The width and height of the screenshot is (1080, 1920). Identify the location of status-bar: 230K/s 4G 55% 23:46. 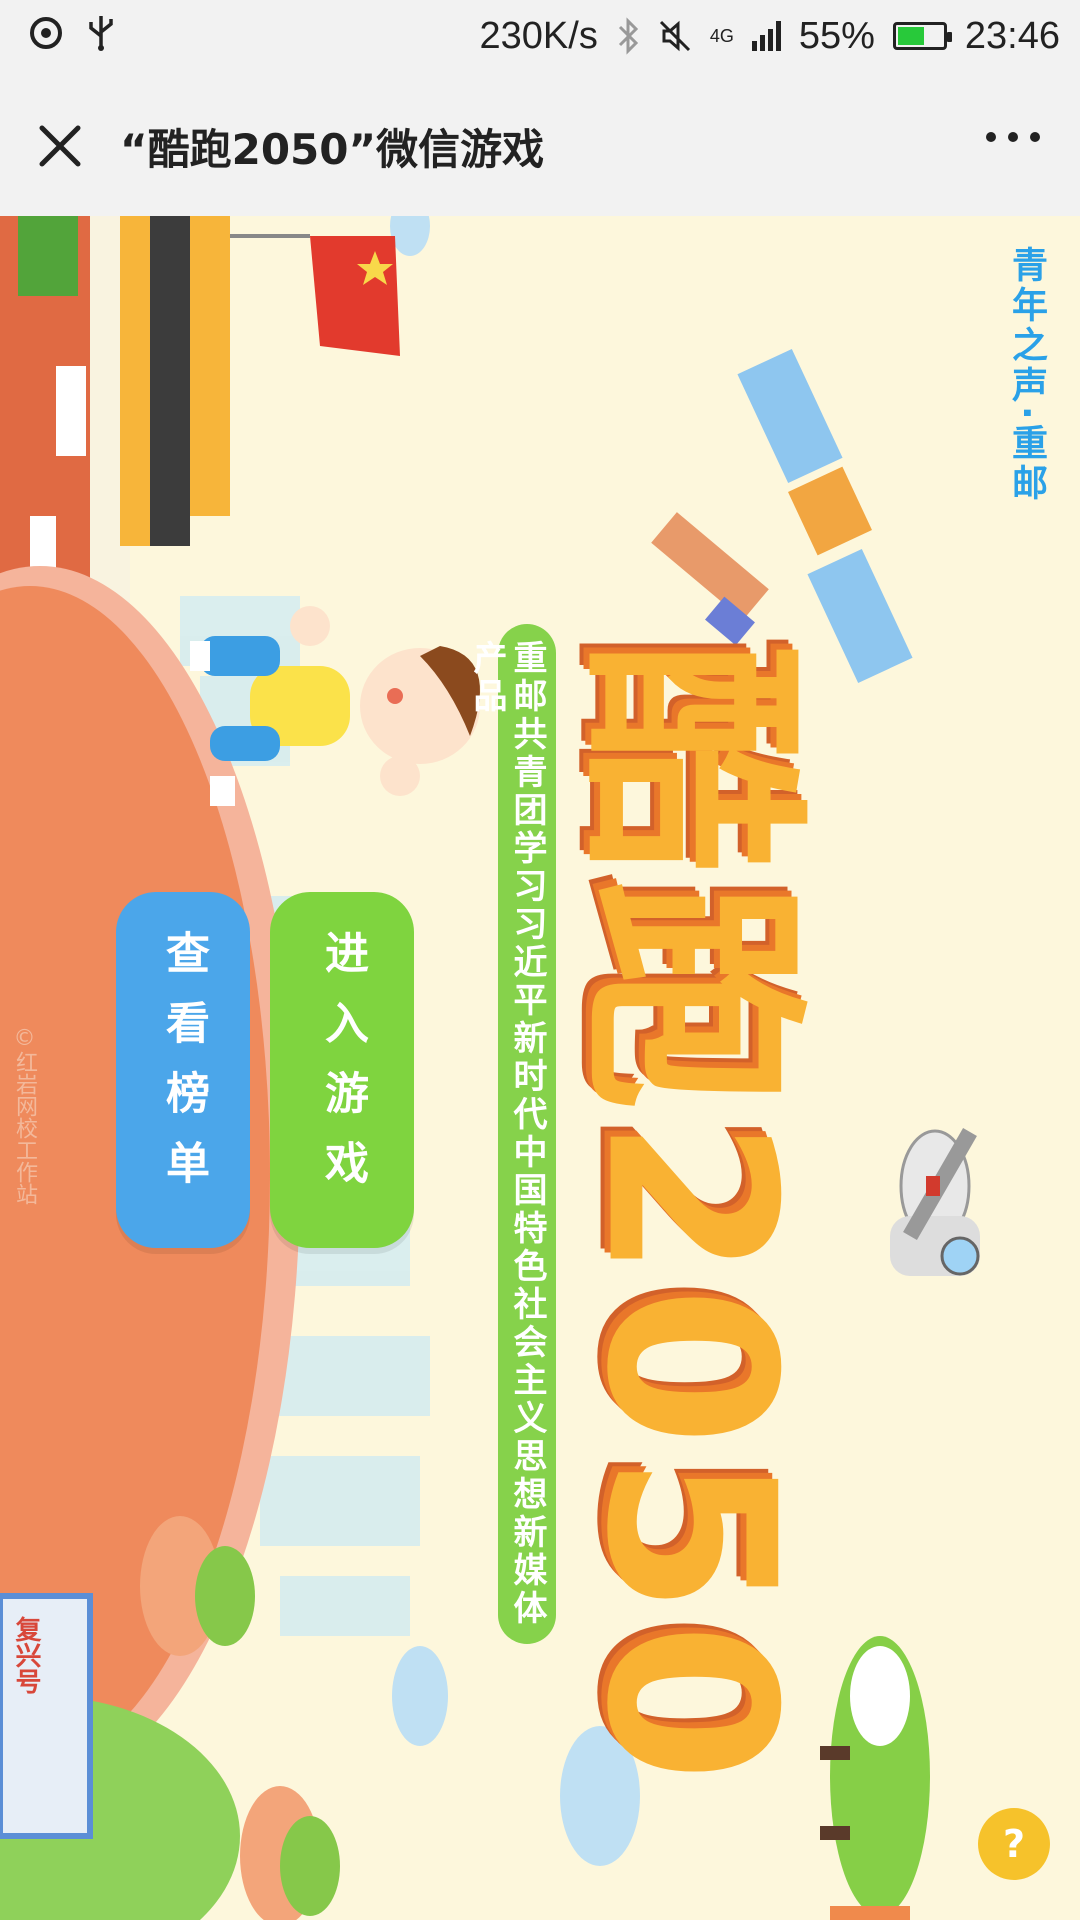
(540, 36).